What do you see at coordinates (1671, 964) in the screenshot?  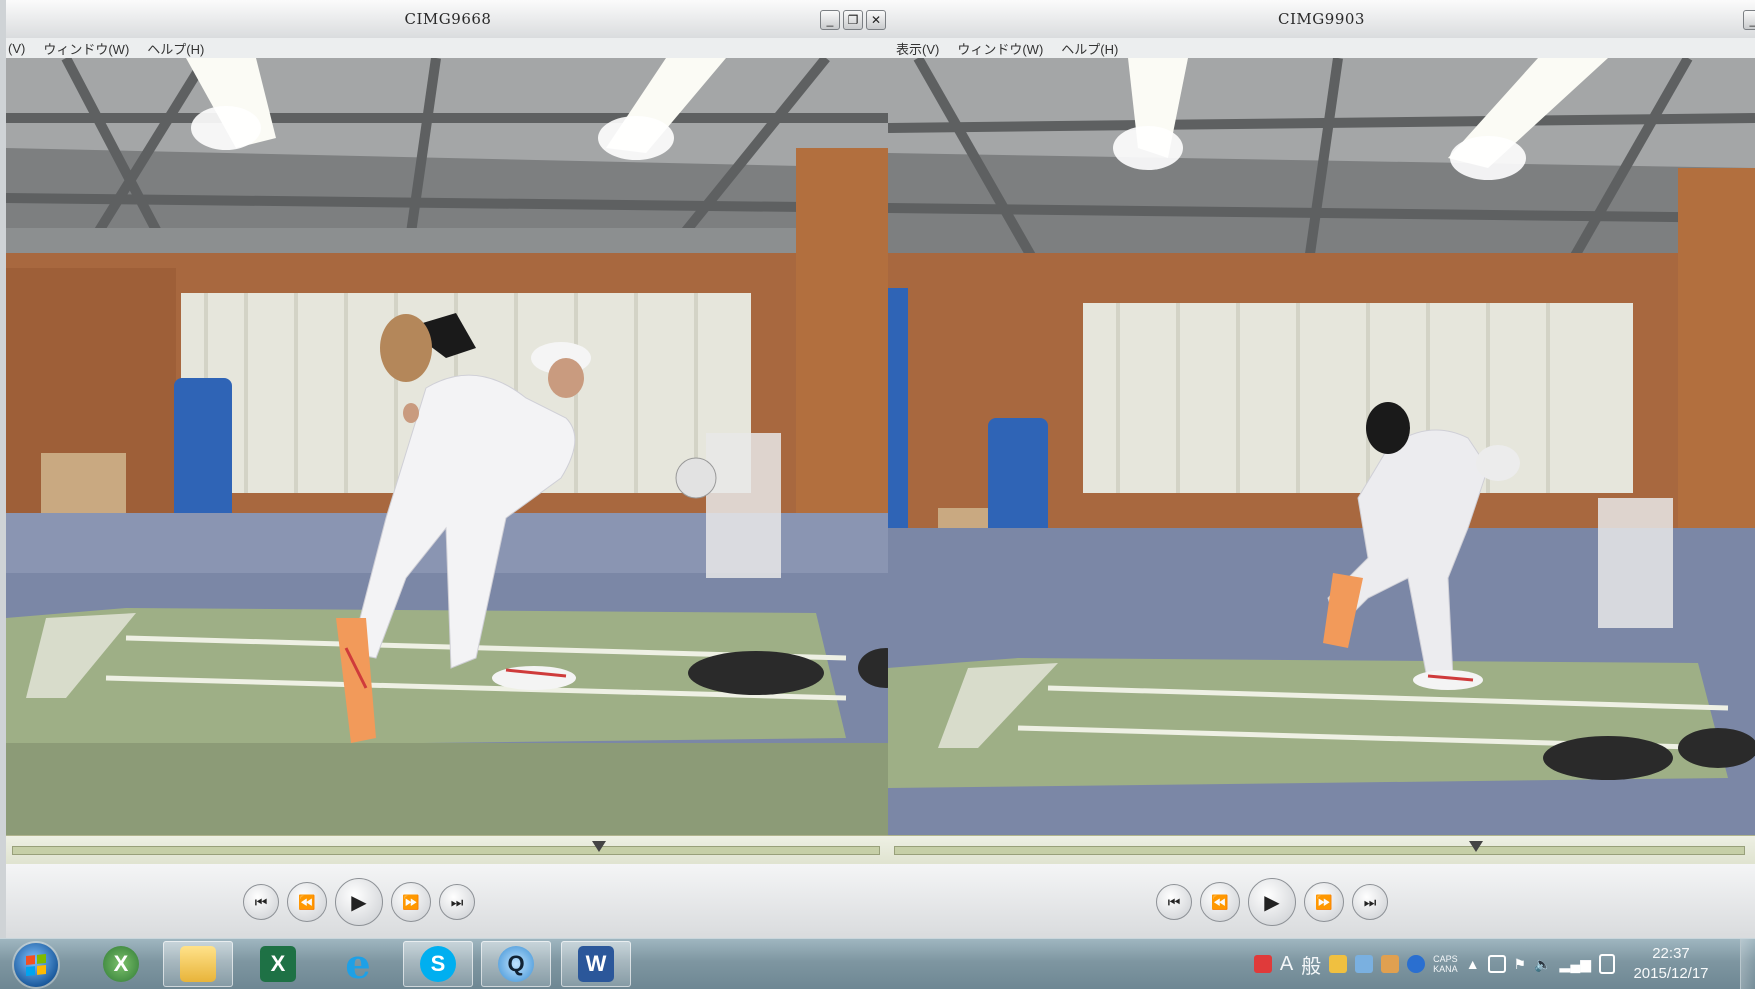 I see `system-clock: 22:37 2015/12/17` at bounding box center [1671, 964].